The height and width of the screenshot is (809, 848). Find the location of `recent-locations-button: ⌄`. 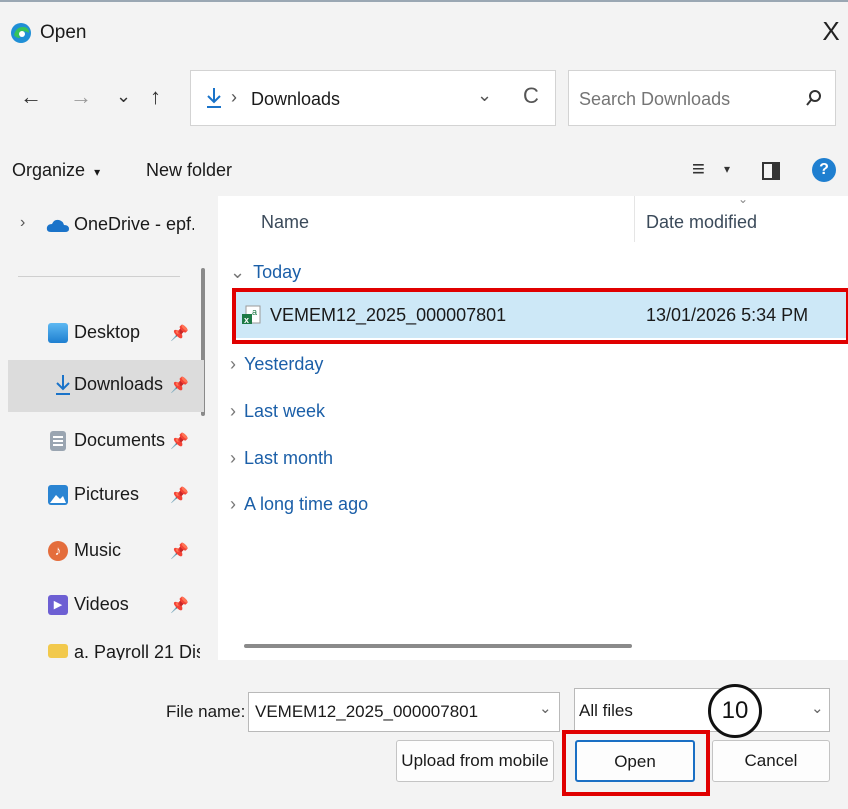

recent-locations-button: ⌄ is located at coordinates (123, 96).